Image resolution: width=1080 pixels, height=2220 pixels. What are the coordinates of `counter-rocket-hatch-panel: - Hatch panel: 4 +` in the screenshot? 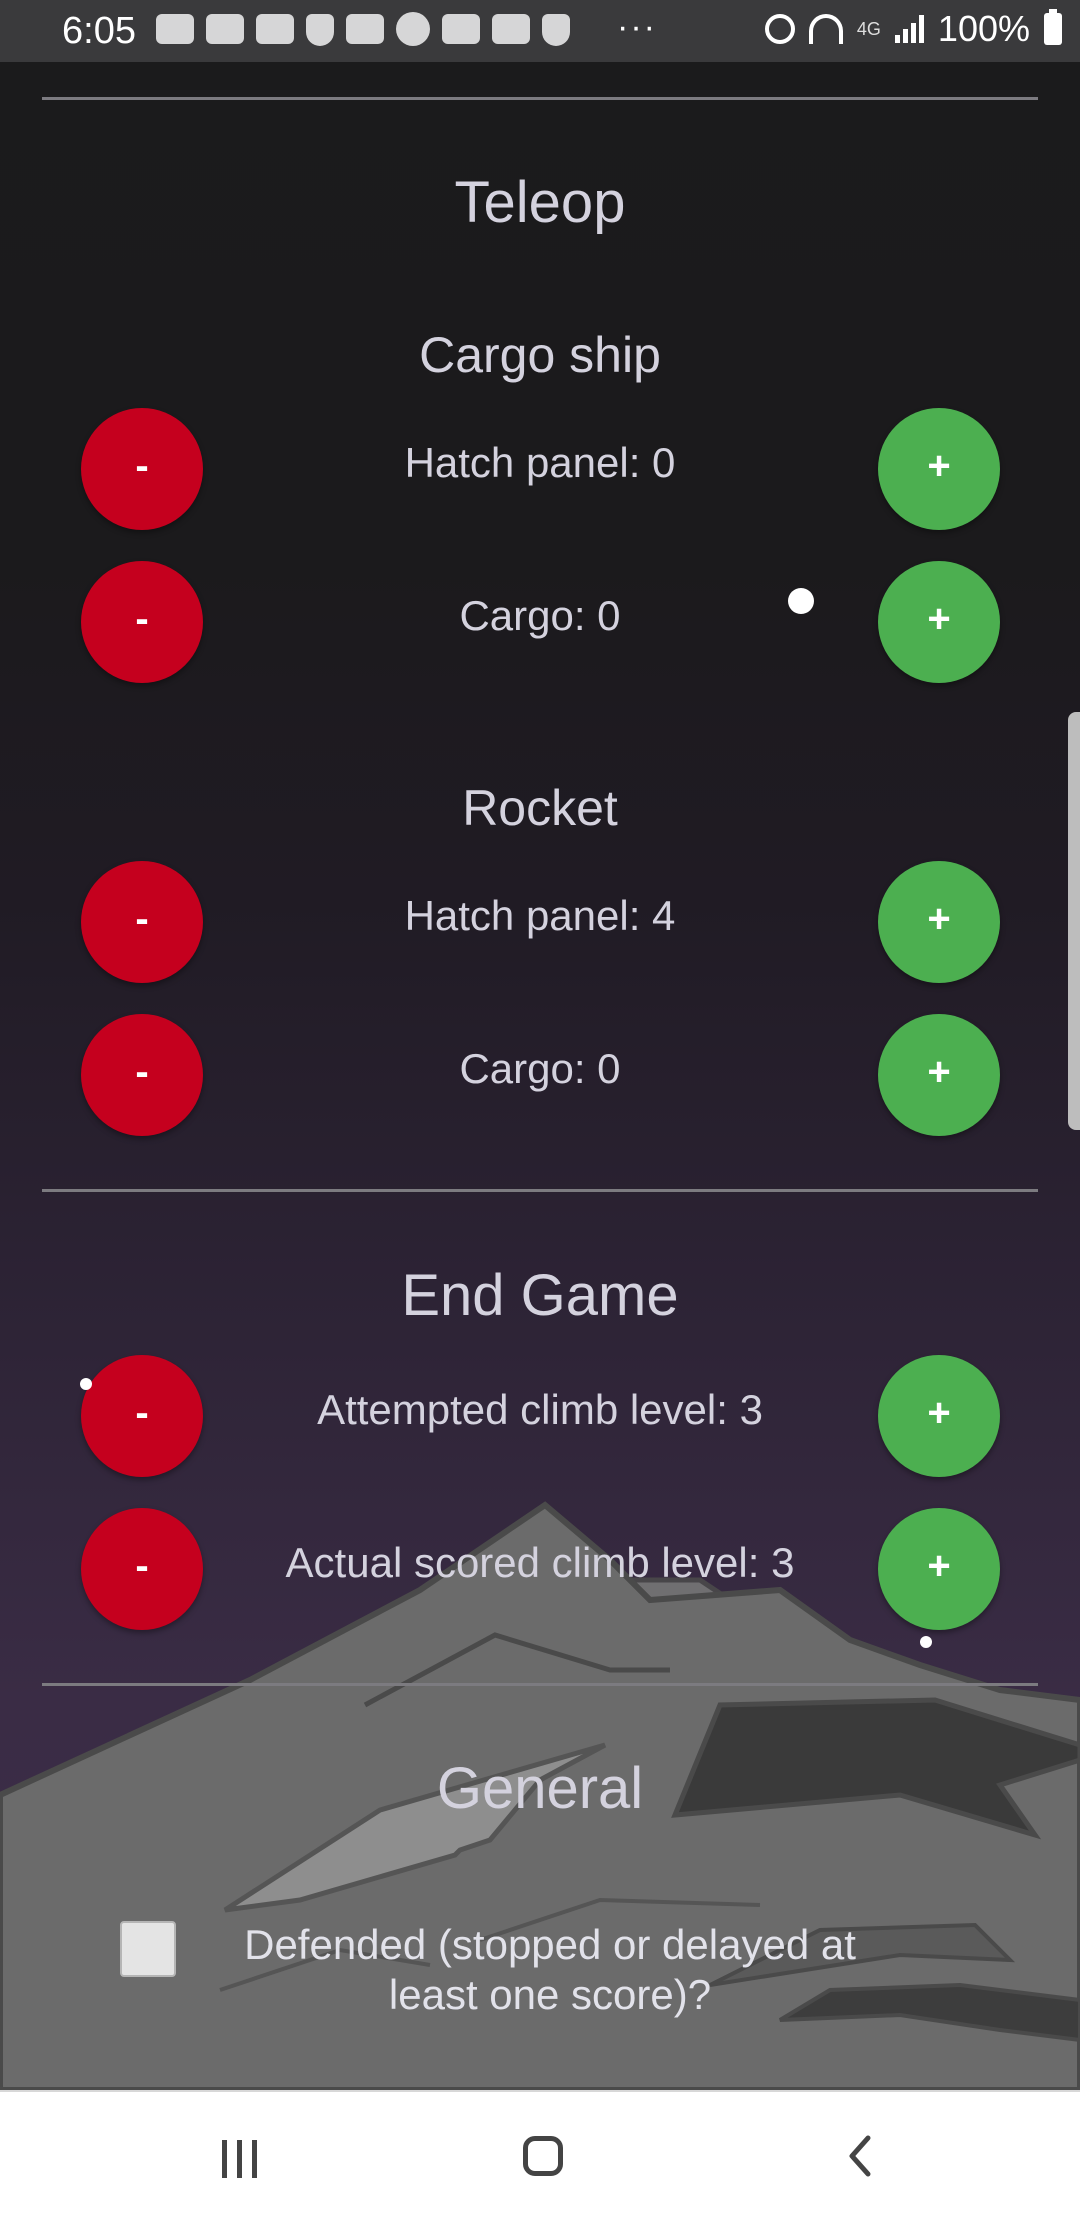 It's located at (540, 922).